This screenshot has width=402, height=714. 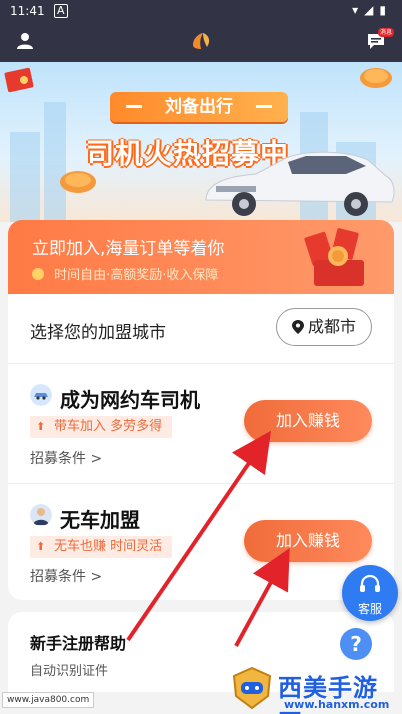 I want to click on location-pin-icon, so click(x=297, y=327).